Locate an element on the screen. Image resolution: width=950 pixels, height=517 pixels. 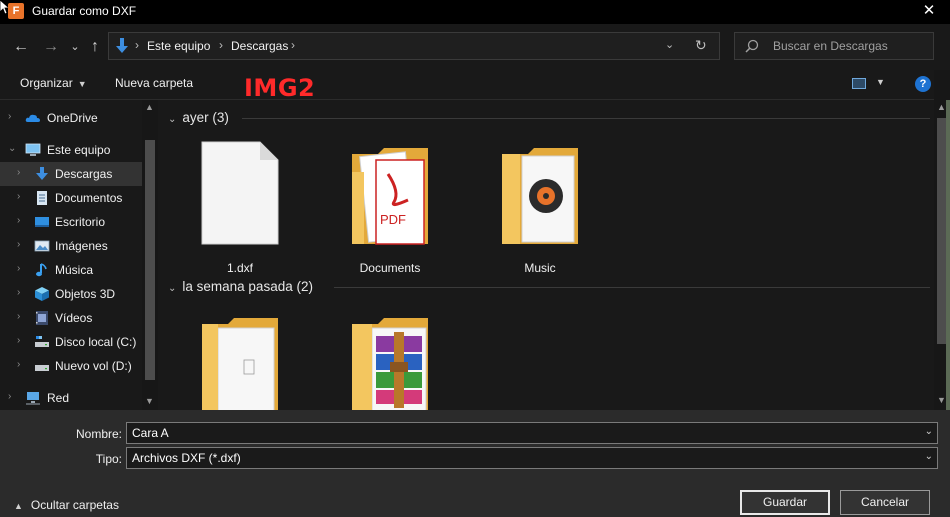
file-item-1-dxf: 1.dxf is located at coordinates (240, 206).